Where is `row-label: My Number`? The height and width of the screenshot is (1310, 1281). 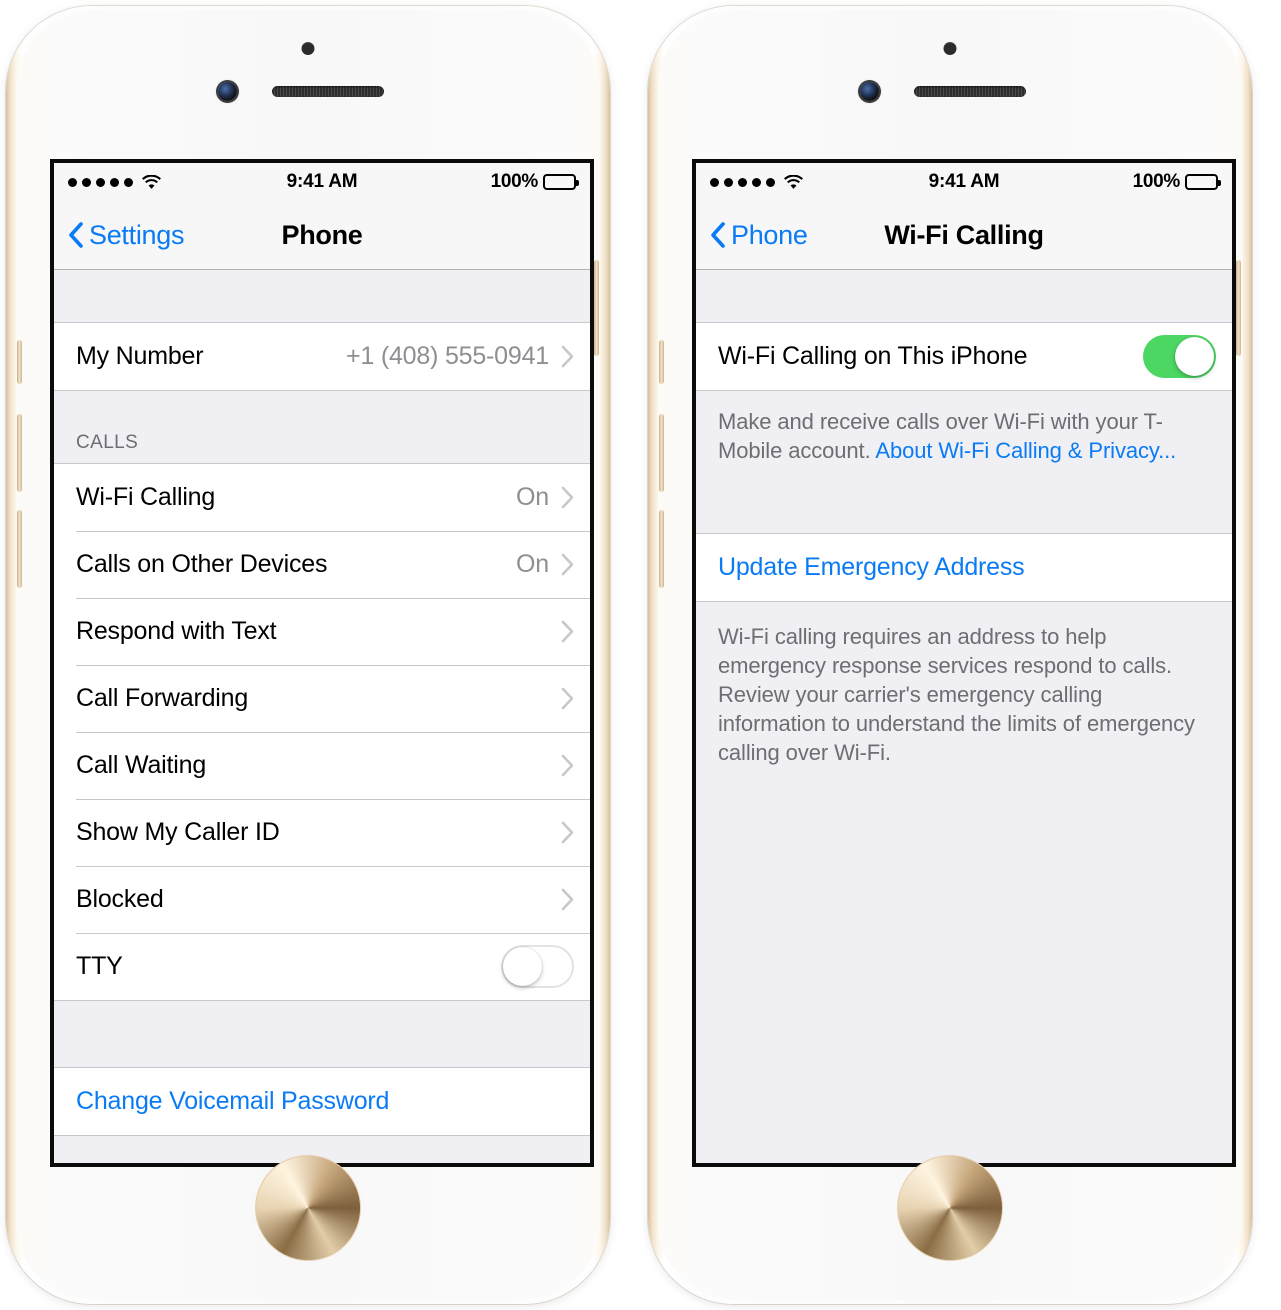 row-label: My Number is located at coordinates (140, 356).